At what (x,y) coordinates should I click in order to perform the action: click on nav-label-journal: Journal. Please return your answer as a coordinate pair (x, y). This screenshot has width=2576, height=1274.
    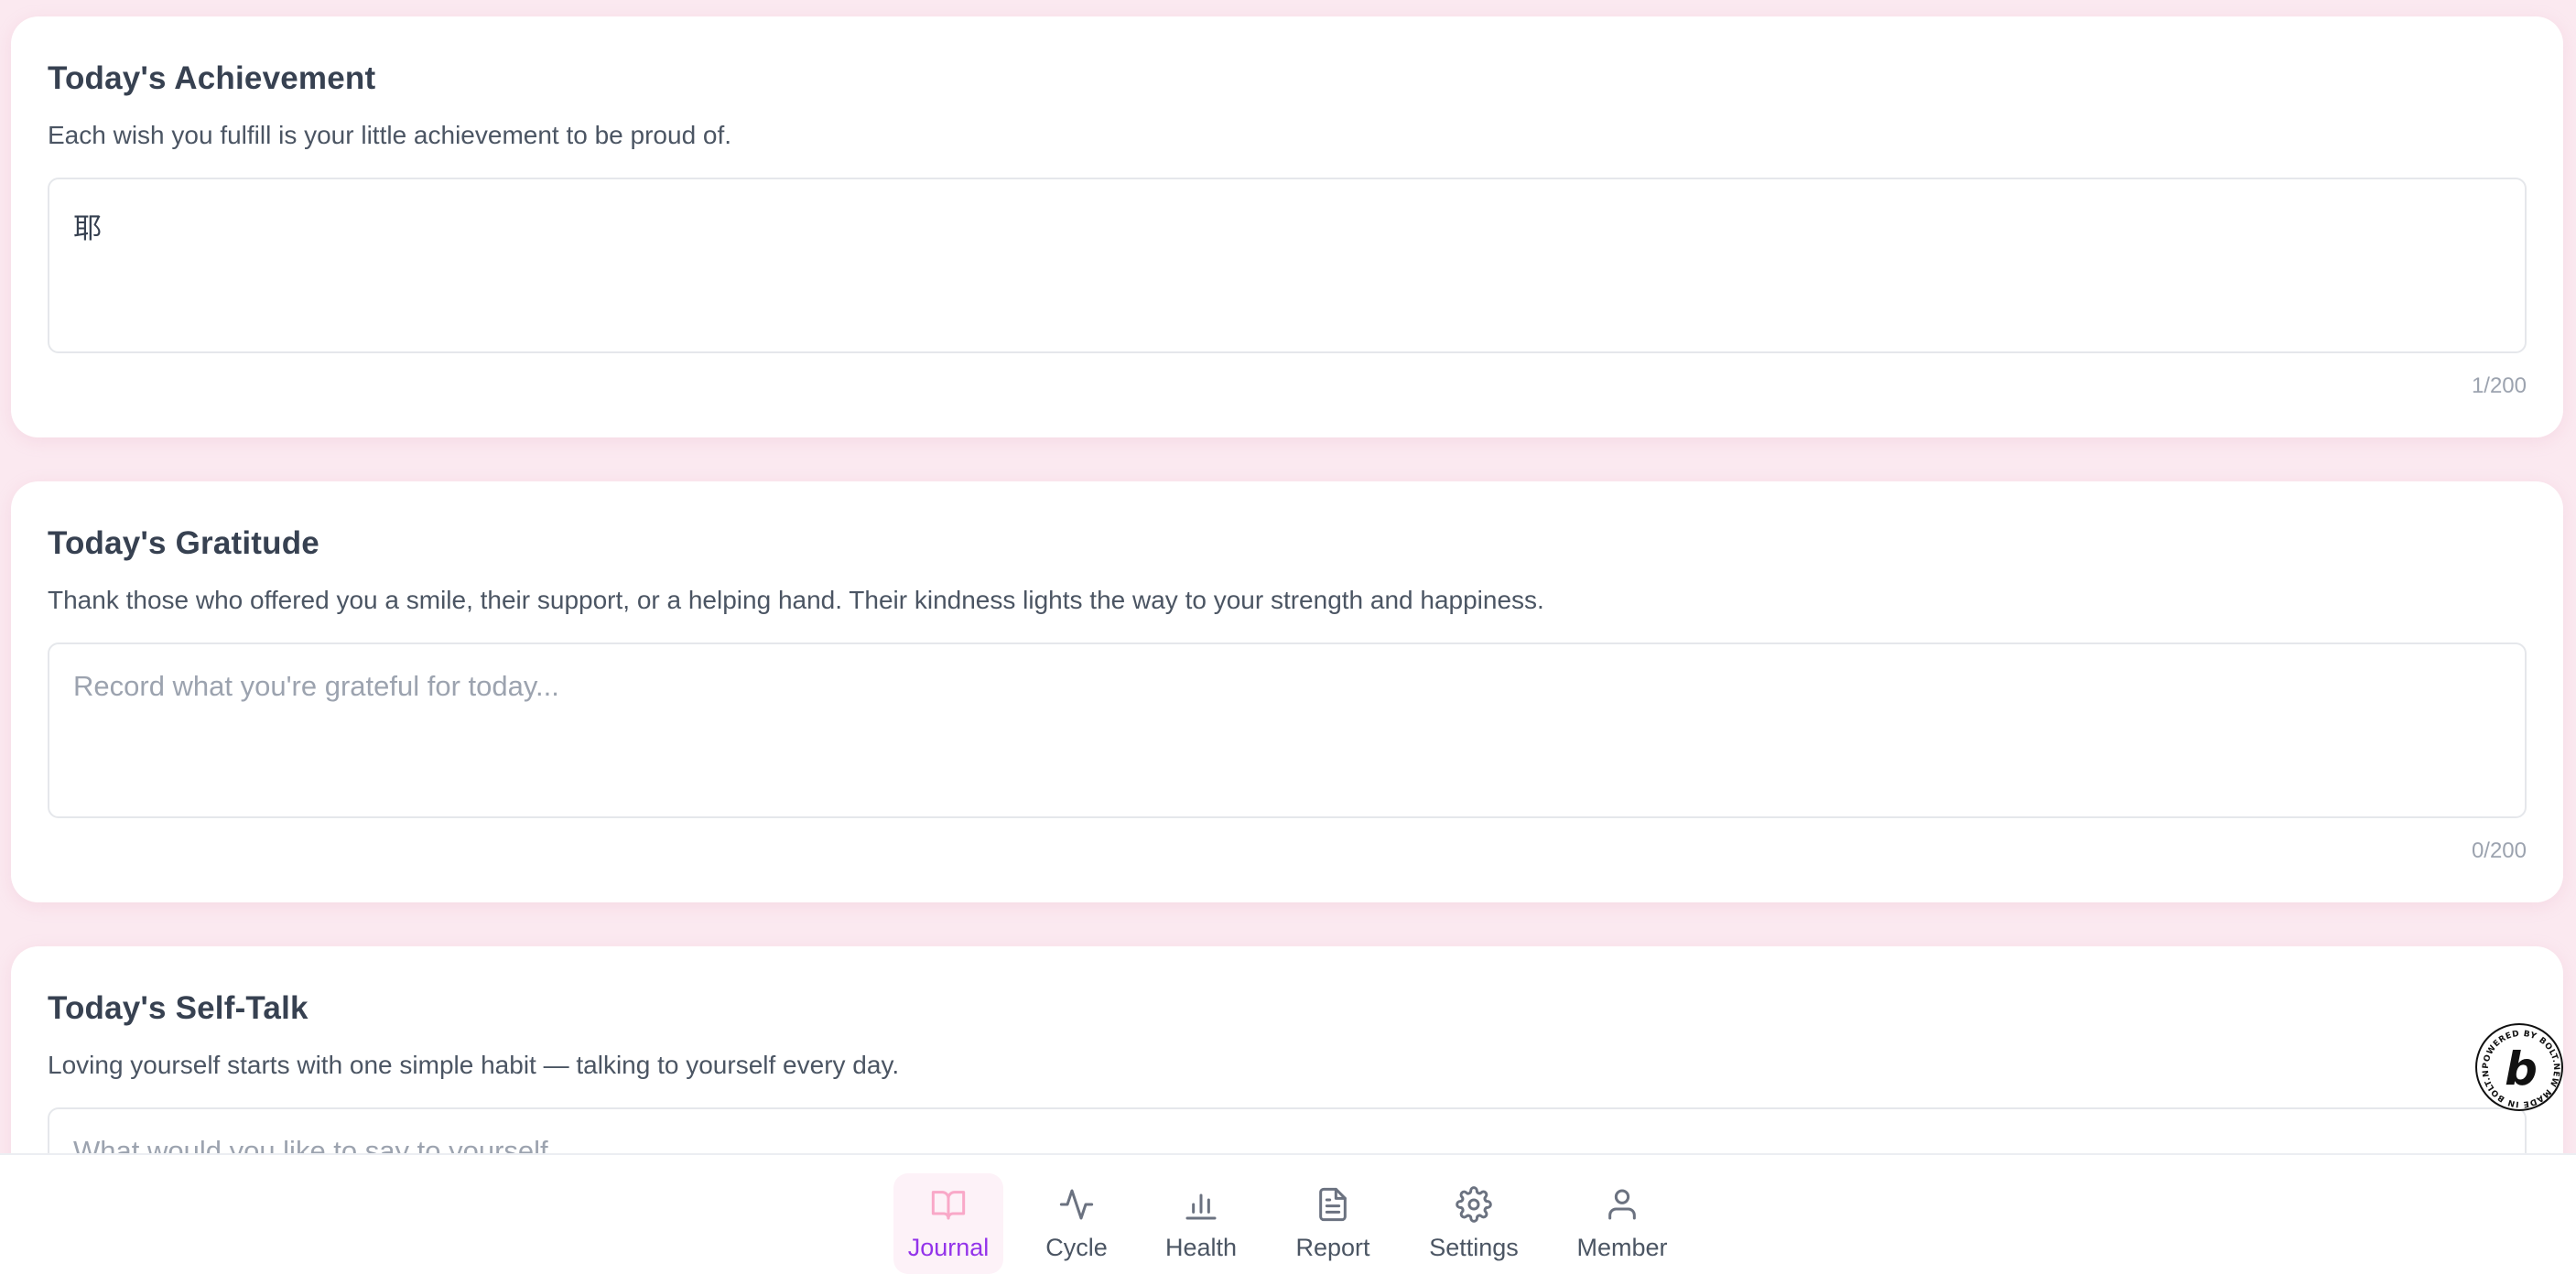
    Looking at the image, I should click on (948, 1247).